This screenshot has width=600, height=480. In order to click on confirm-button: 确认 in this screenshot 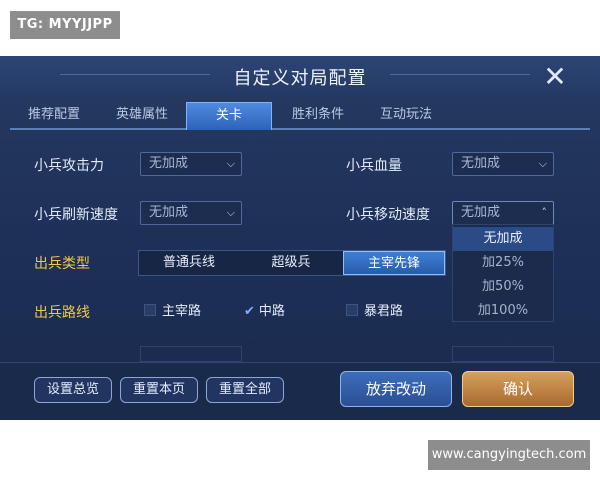, I will do `click(518, 389)`.